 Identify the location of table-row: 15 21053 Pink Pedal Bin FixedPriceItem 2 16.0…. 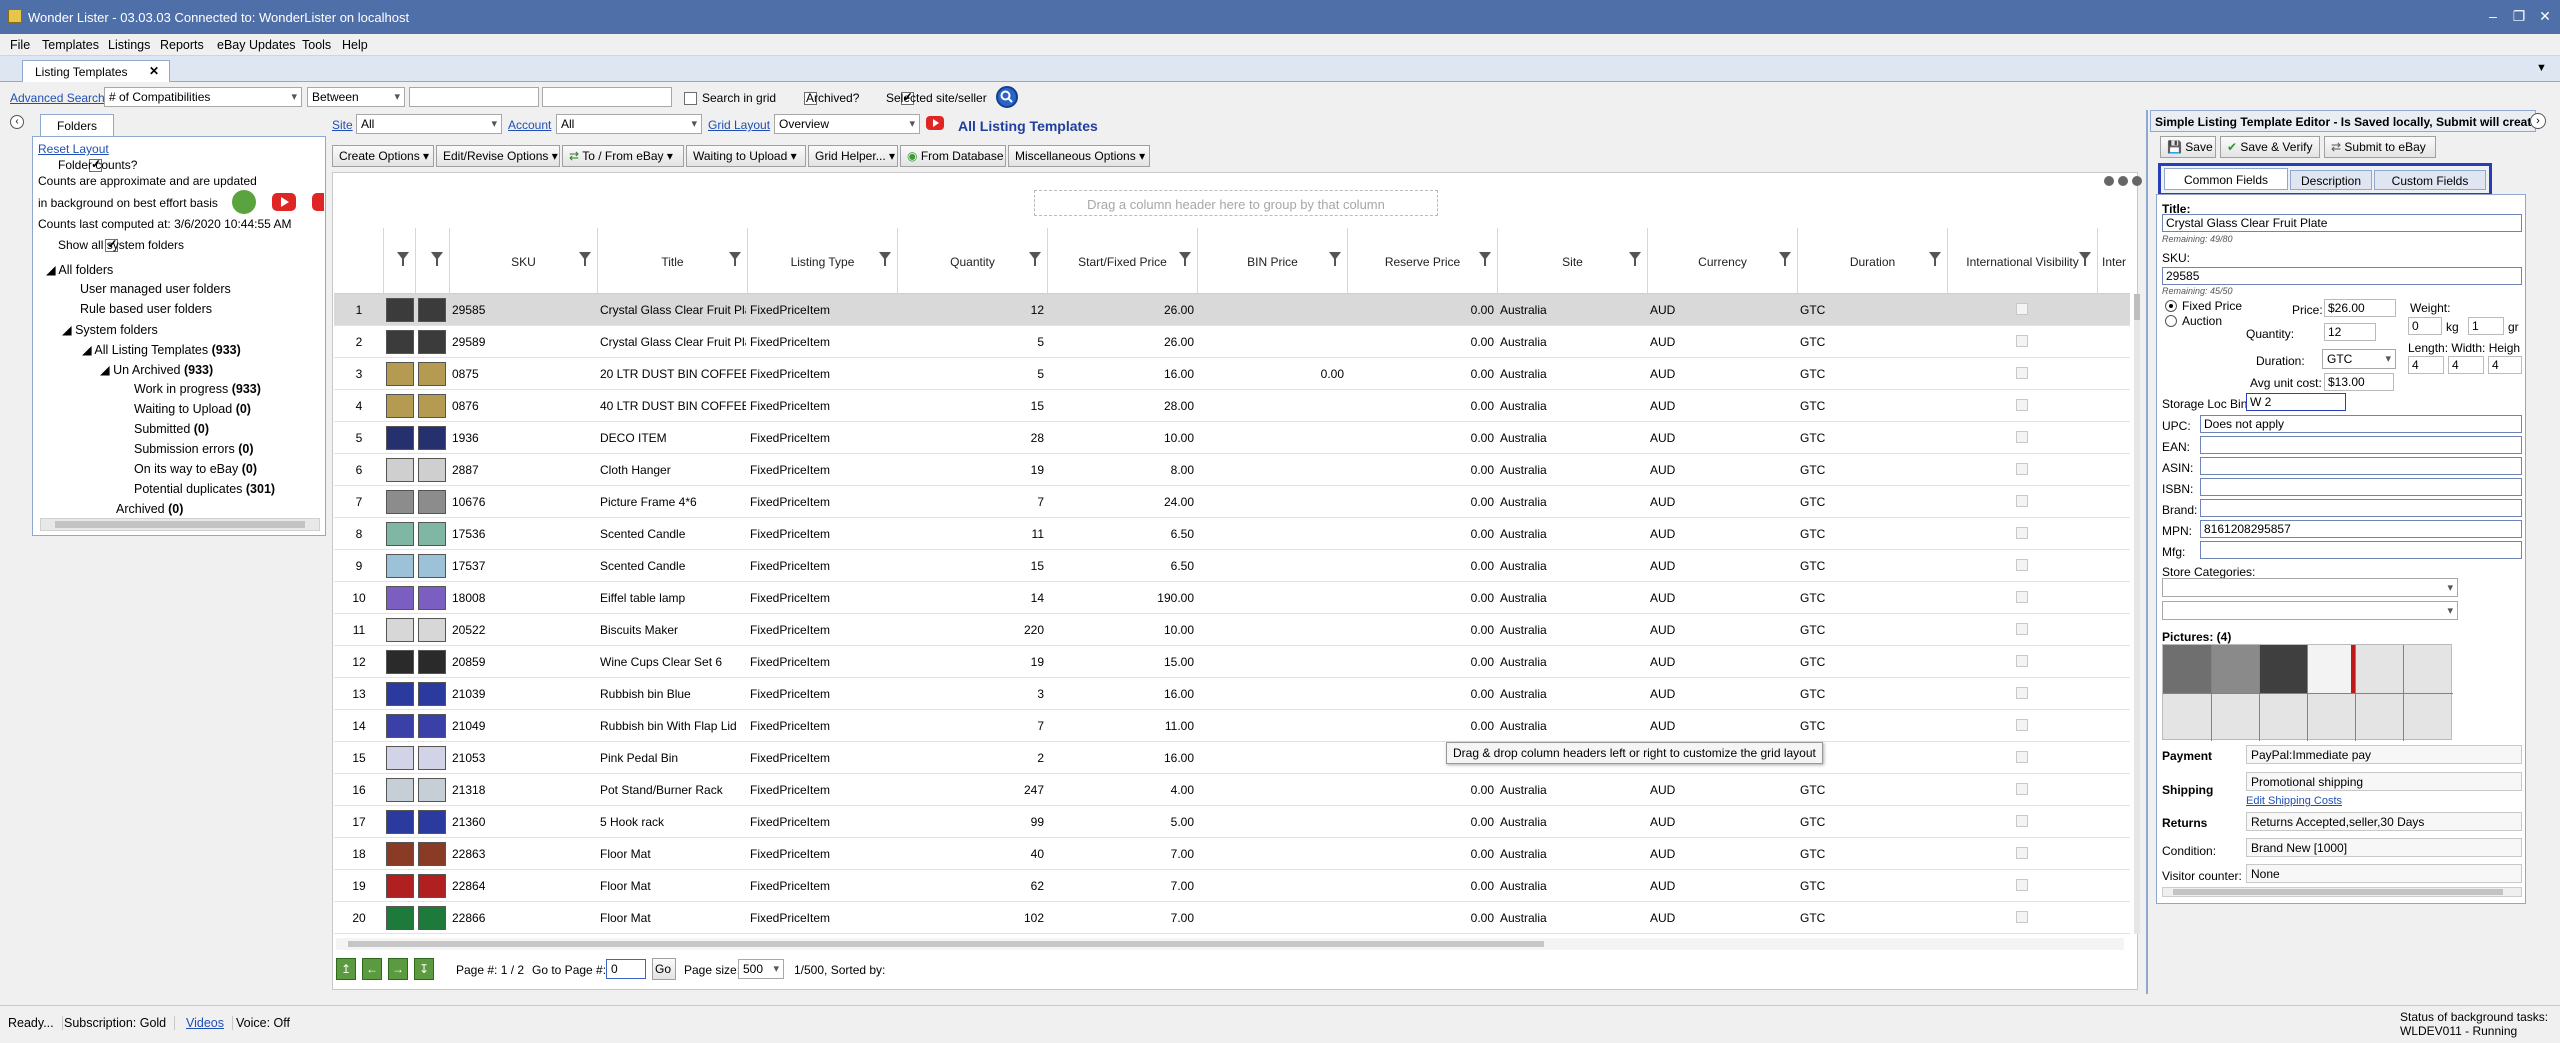
(1232, 758).